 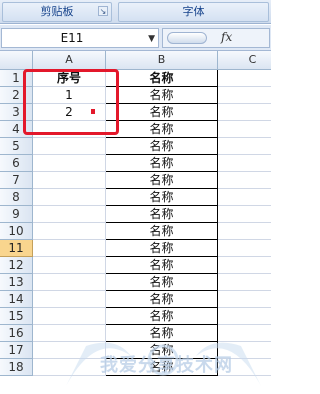 What do you see at coordinates (16, 333) in the screenshot?
I see `row-header: 16` at bounding box center [16, 333].